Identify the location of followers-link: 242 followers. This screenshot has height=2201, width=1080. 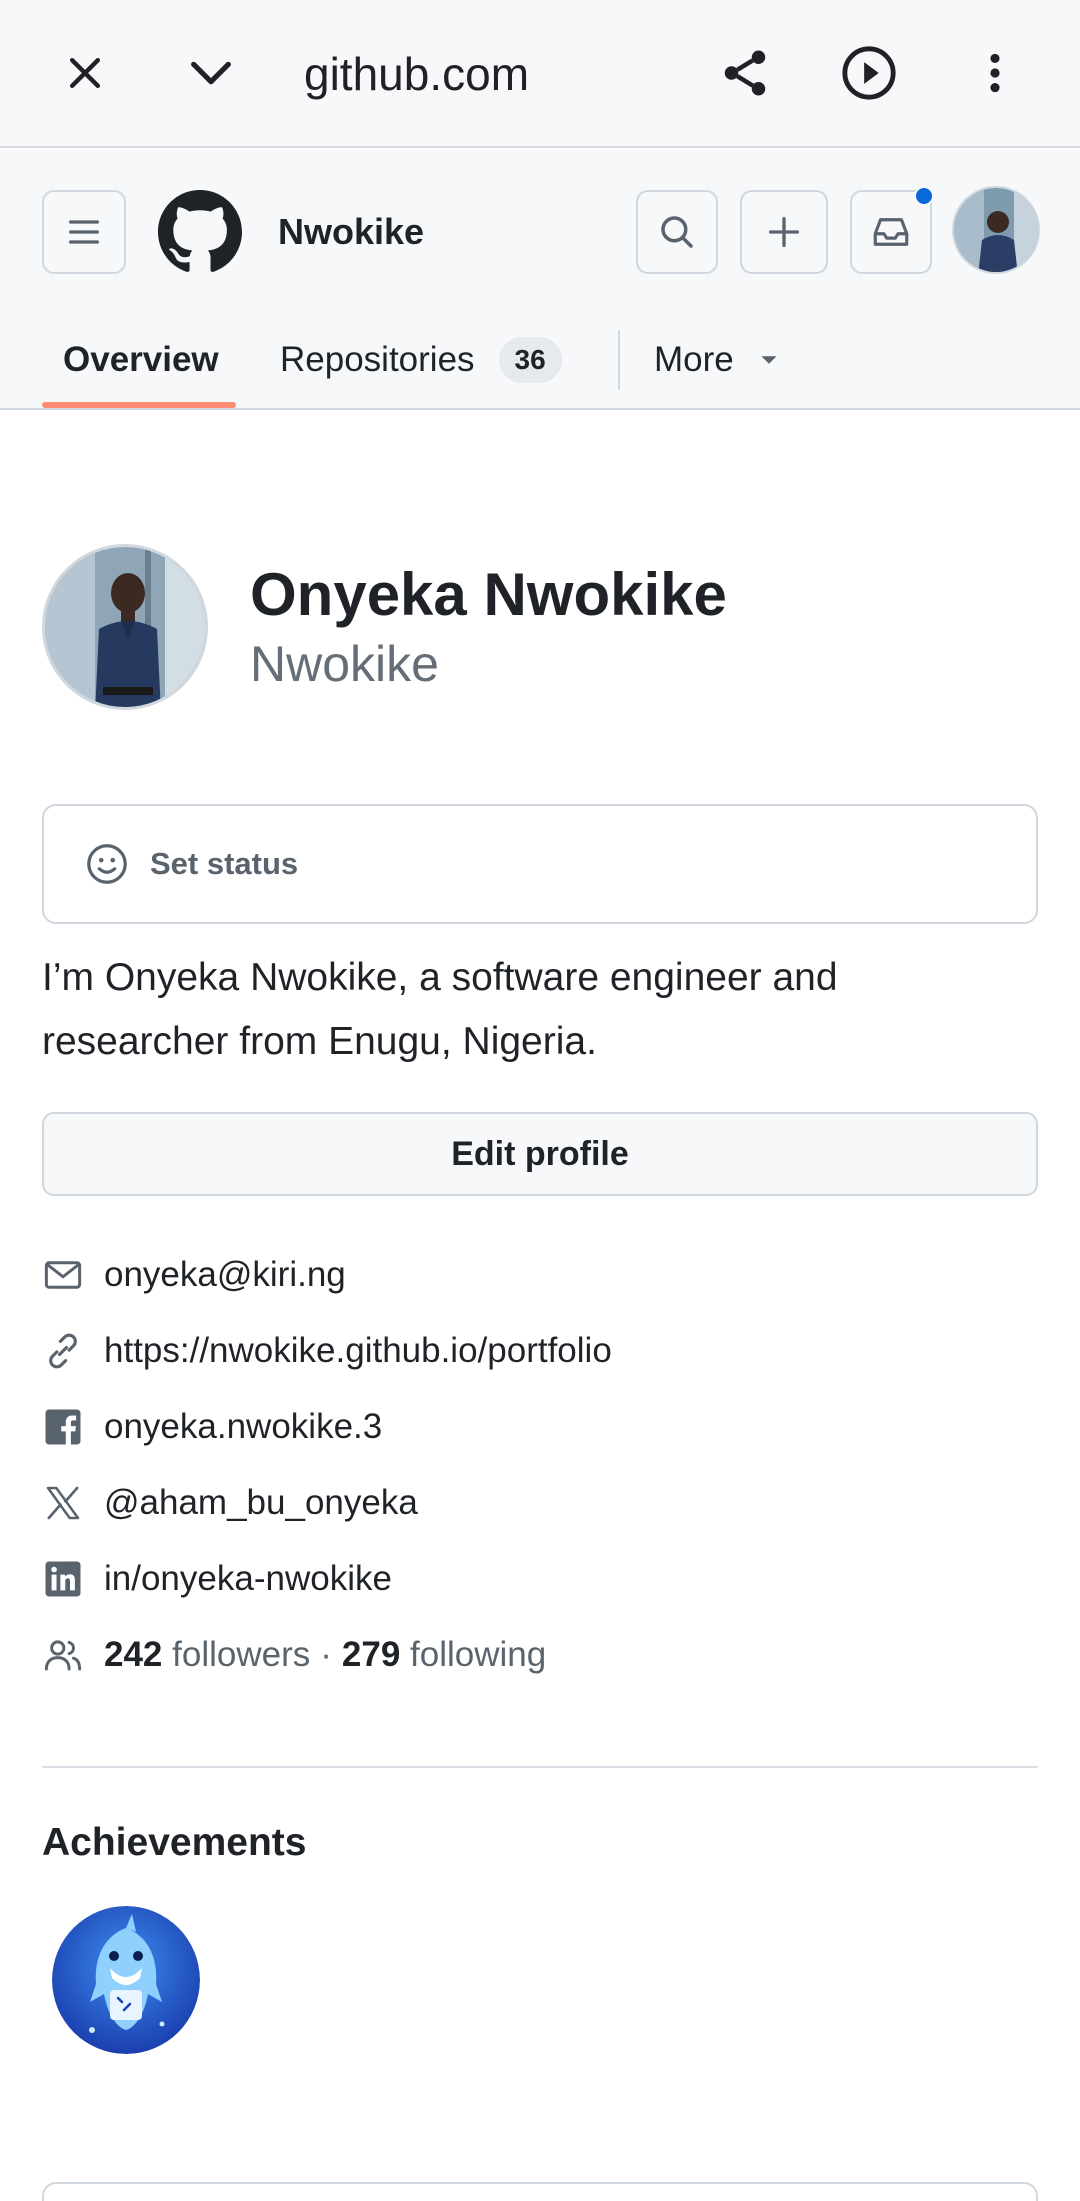
(207, 1655).